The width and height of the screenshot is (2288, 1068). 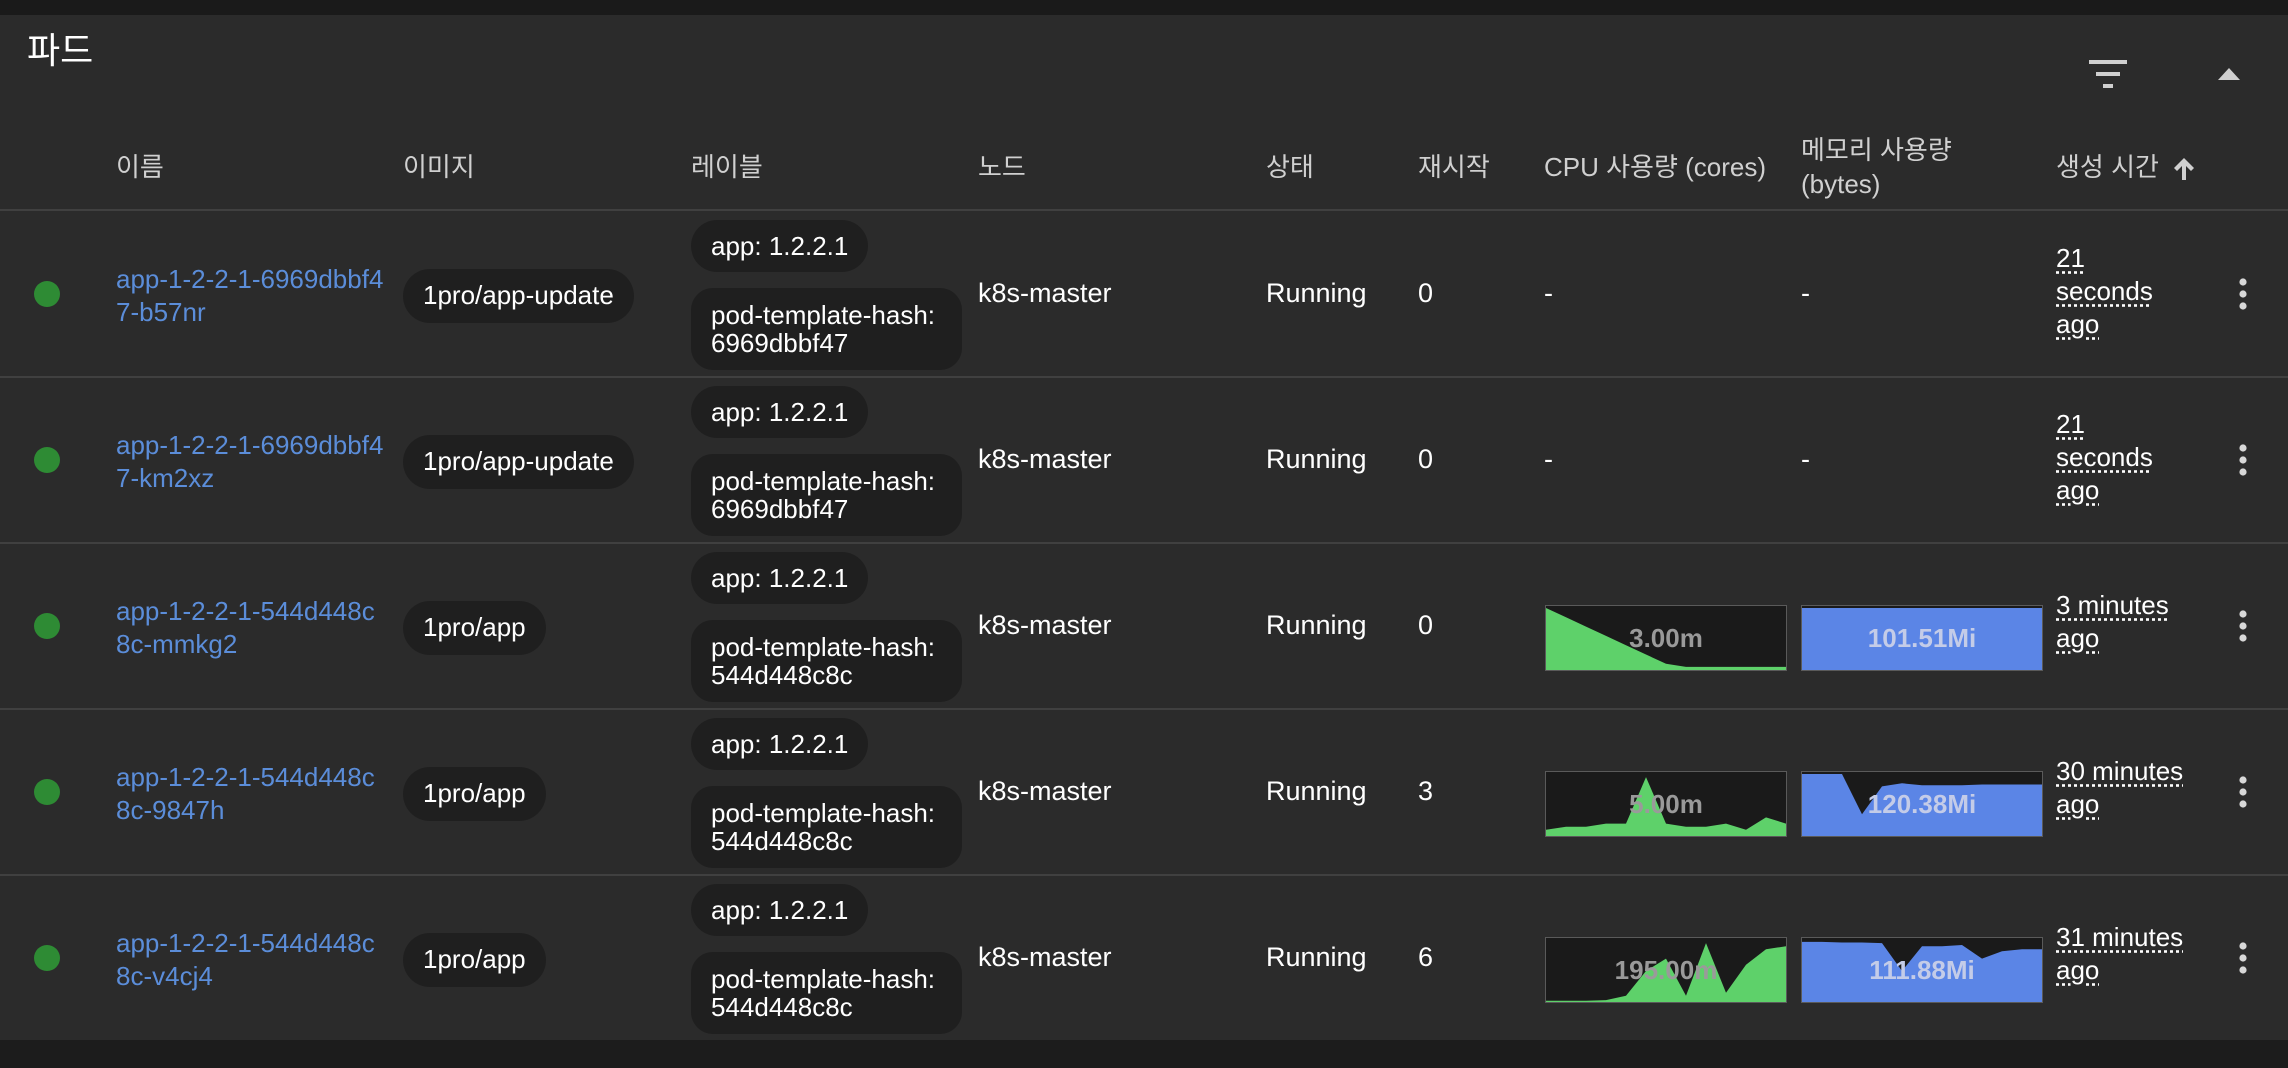 I want to click on column-image: 이미지, so click(x=439, y=167).